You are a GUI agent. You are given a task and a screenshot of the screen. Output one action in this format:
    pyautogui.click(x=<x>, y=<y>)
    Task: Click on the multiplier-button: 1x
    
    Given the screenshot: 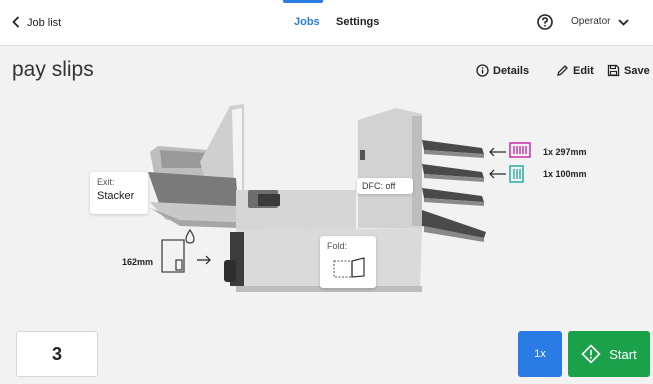 What is the action you would take?
    pyautogui.click(x=540, y=354)
    